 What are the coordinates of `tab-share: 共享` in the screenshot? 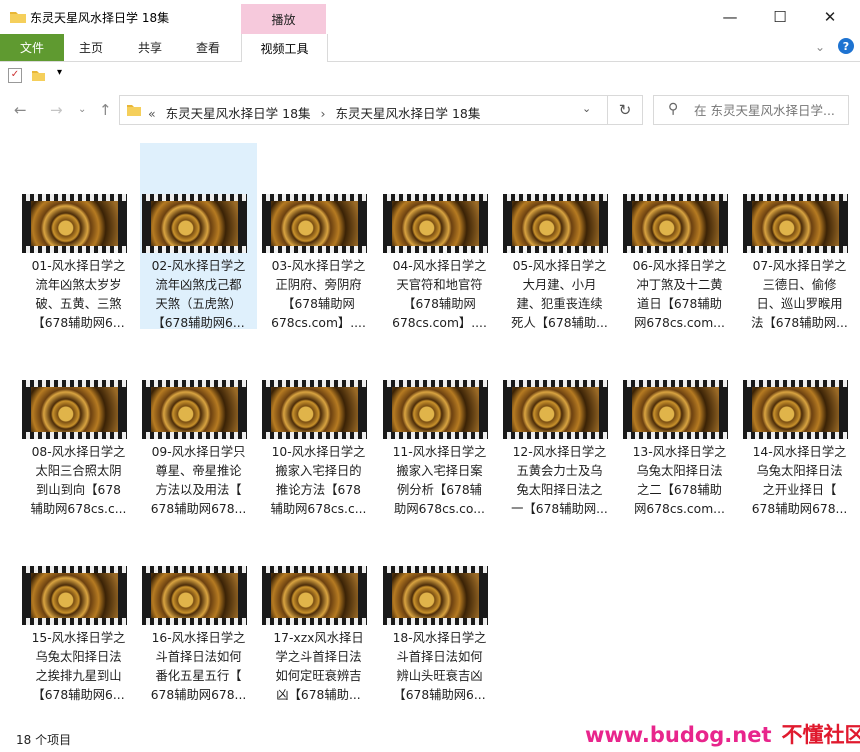 It's located at (150, 47).